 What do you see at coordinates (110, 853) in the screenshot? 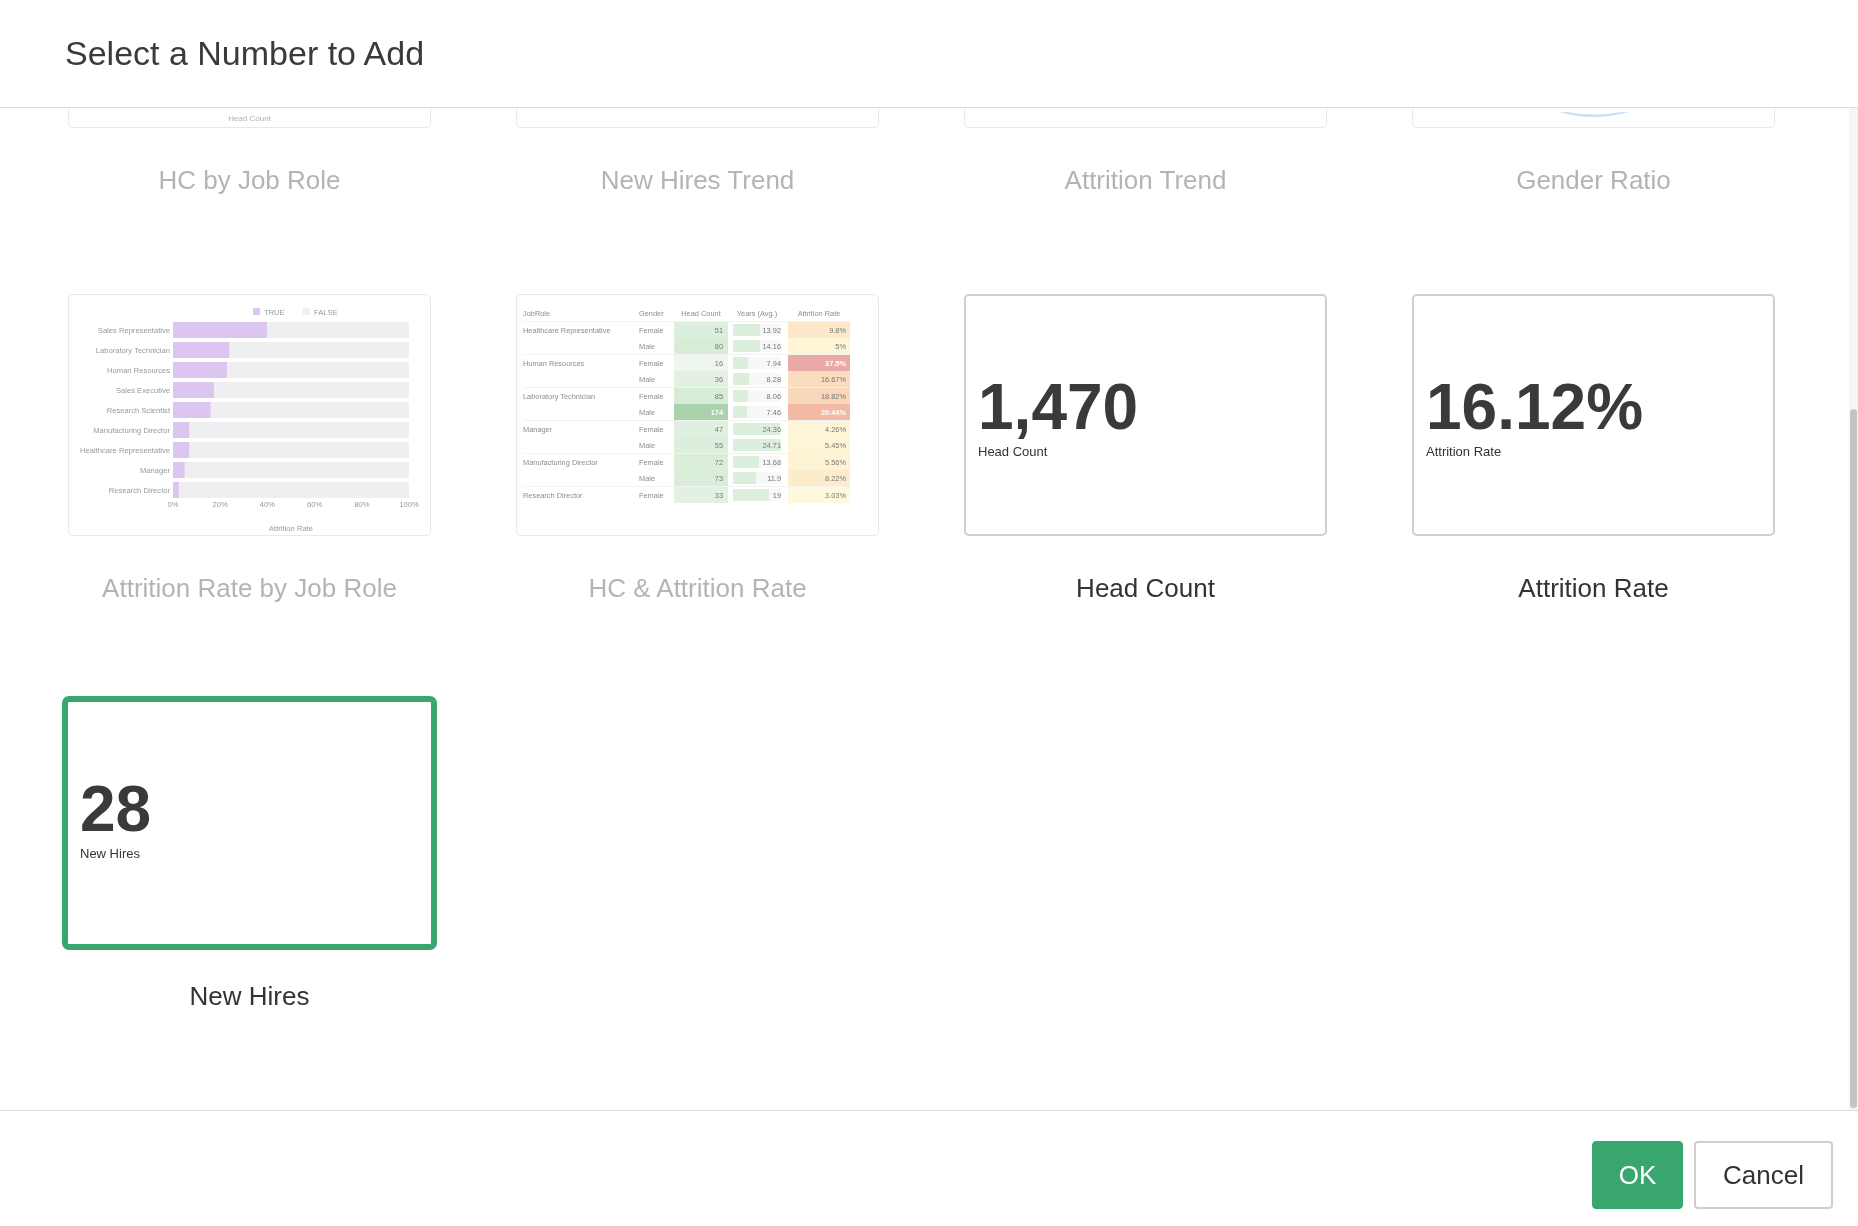
I see `metric-caption: New Hires` at bounding box center [110, 853].